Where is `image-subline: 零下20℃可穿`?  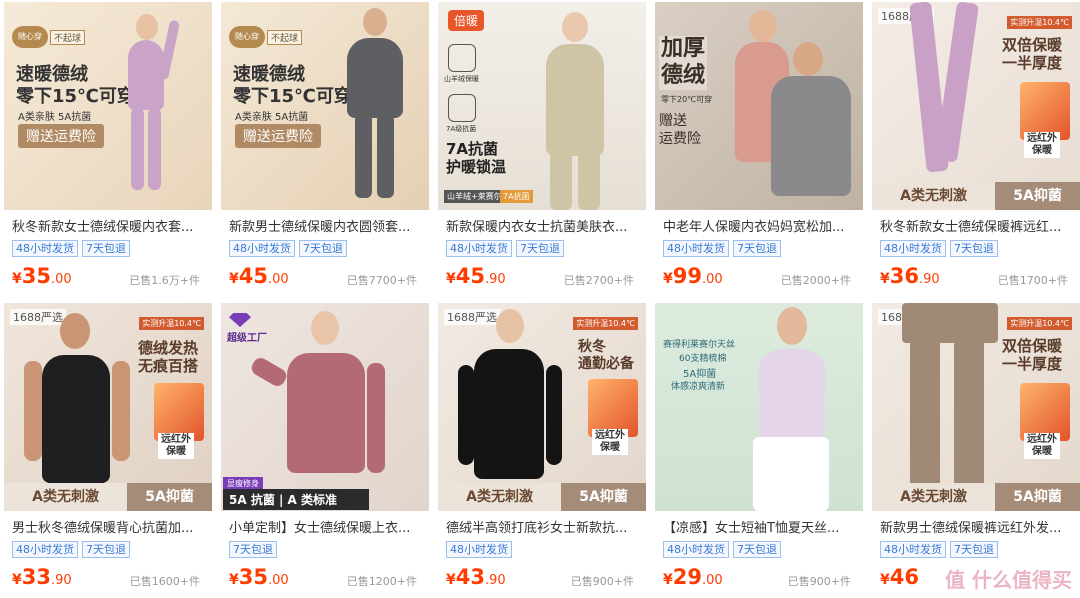
image-subline: 零下20℃可穿 is located at coordinates (687, 99).